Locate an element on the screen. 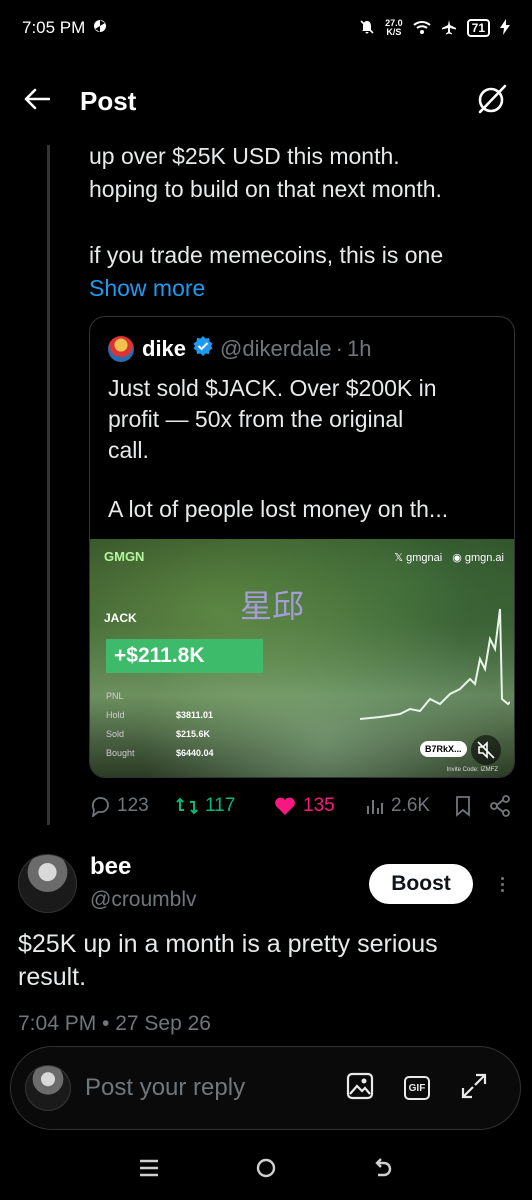 This screenshot has width=532, height=1200. reply-composer: GIF is located at coordinates (265, 1088).